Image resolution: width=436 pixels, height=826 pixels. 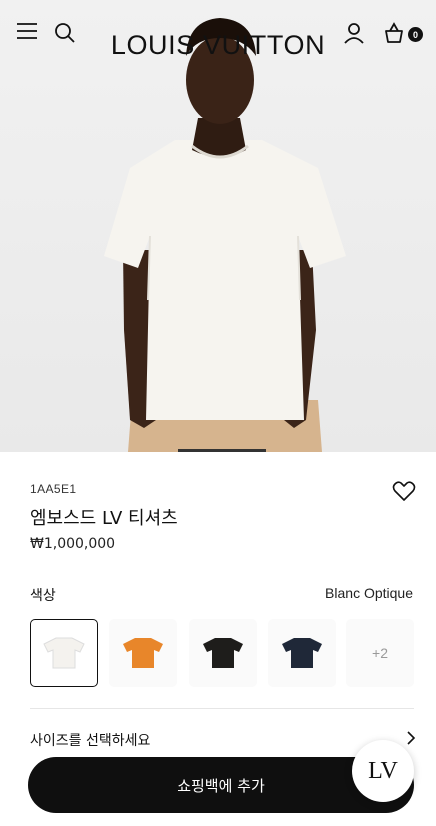 What do you see at coordinates (404, 491) in the screenshot?
I see `wishlist-heart-icon` at bounding box center [404, 491].